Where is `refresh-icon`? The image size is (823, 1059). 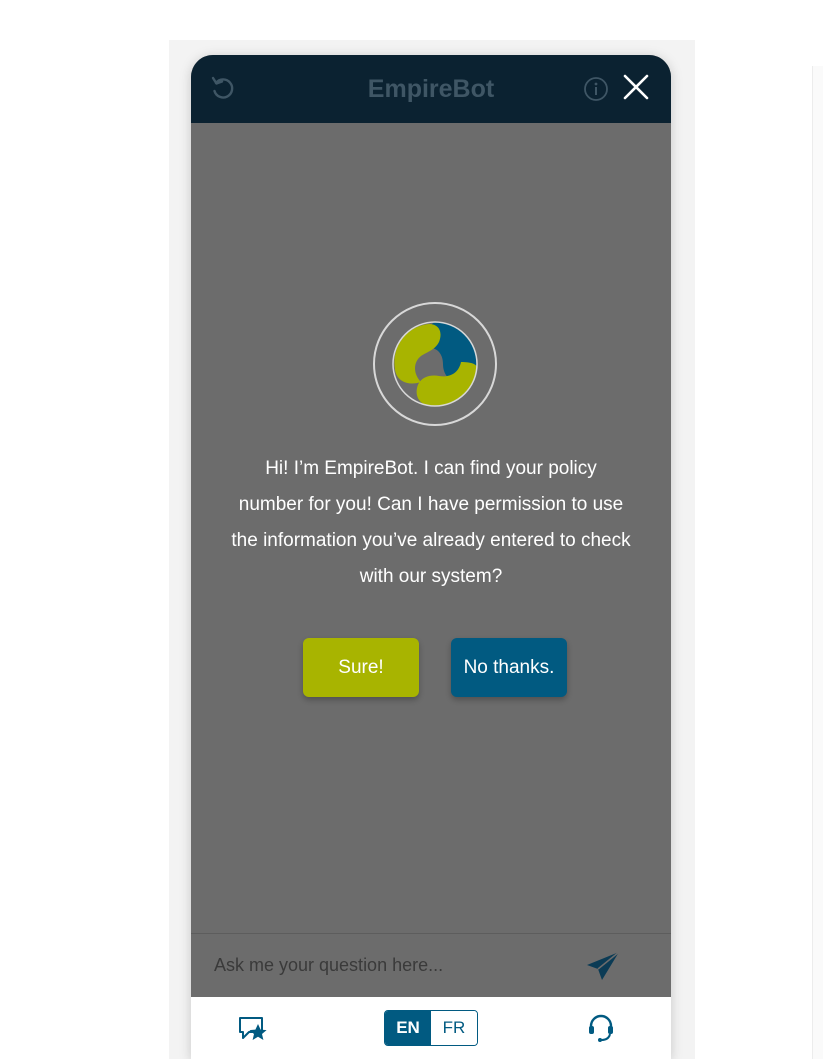
refresh-icon is located at coordinates (222, 90).